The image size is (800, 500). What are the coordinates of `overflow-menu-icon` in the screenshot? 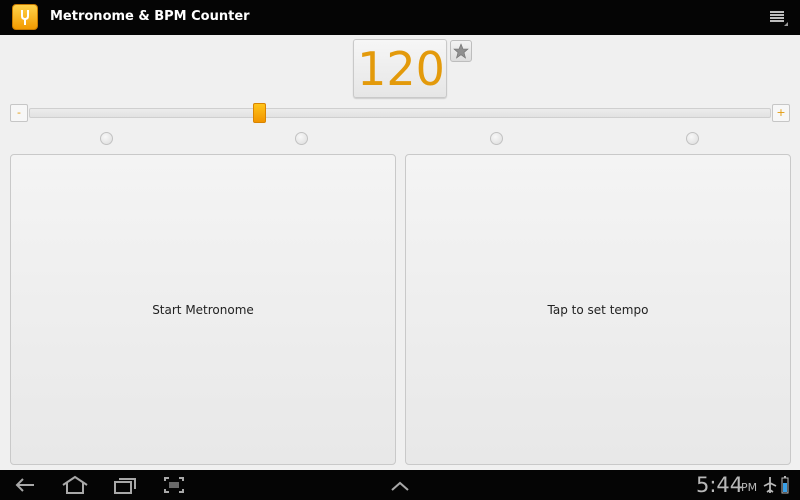 It's located at (779, 18).